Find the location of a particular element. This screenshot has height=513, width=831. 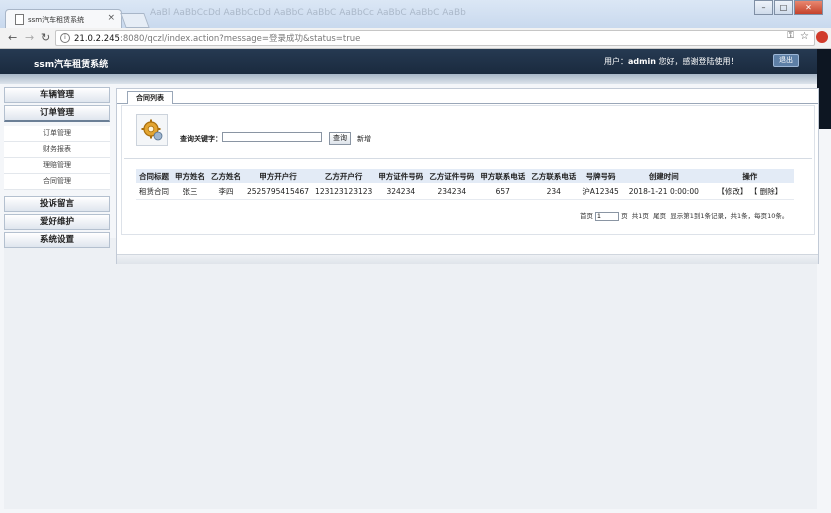

window-controls: – □ ✕ is located at coordinates (788, 7).